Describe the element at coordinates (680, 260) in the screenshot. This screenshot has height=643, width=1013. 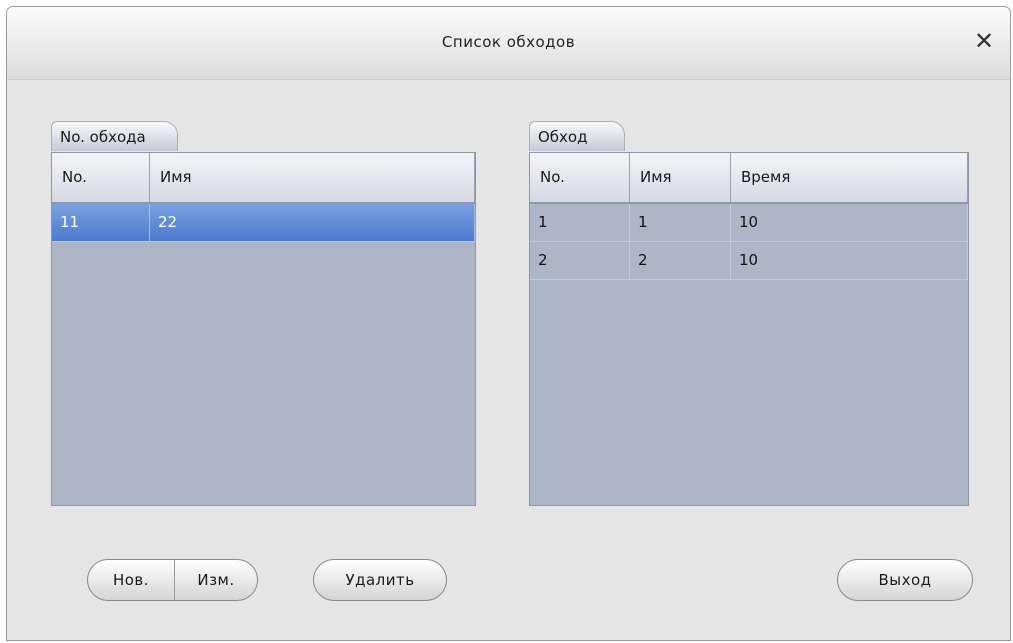
I see `cell-name: 2` at that location.